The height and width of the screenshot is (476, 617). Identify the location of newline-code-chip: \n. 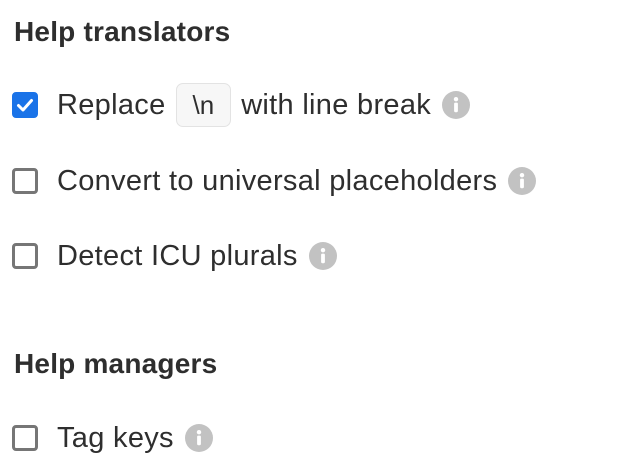
(203, 105).